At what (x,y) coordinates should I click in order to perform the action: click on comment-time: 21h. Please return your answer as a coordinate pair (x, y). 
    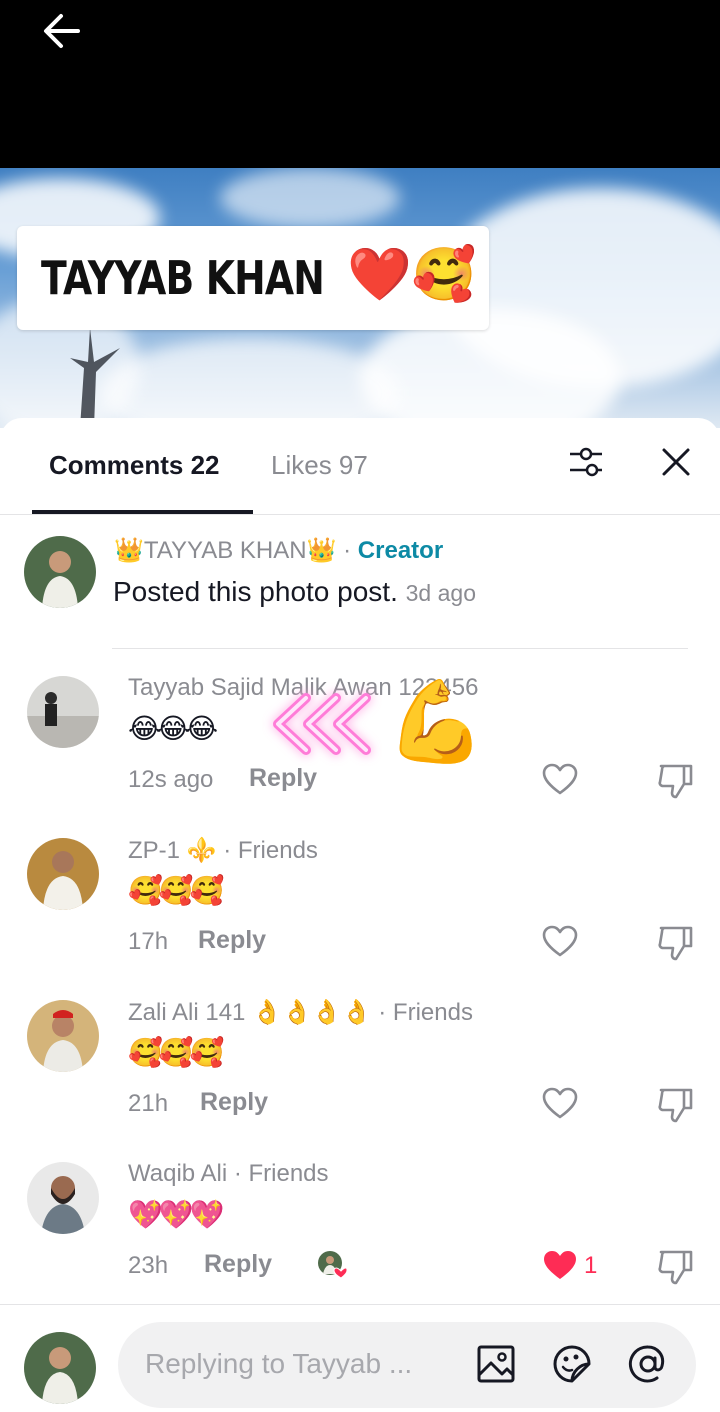
    Looking at the image, I should click on (148, 1103).